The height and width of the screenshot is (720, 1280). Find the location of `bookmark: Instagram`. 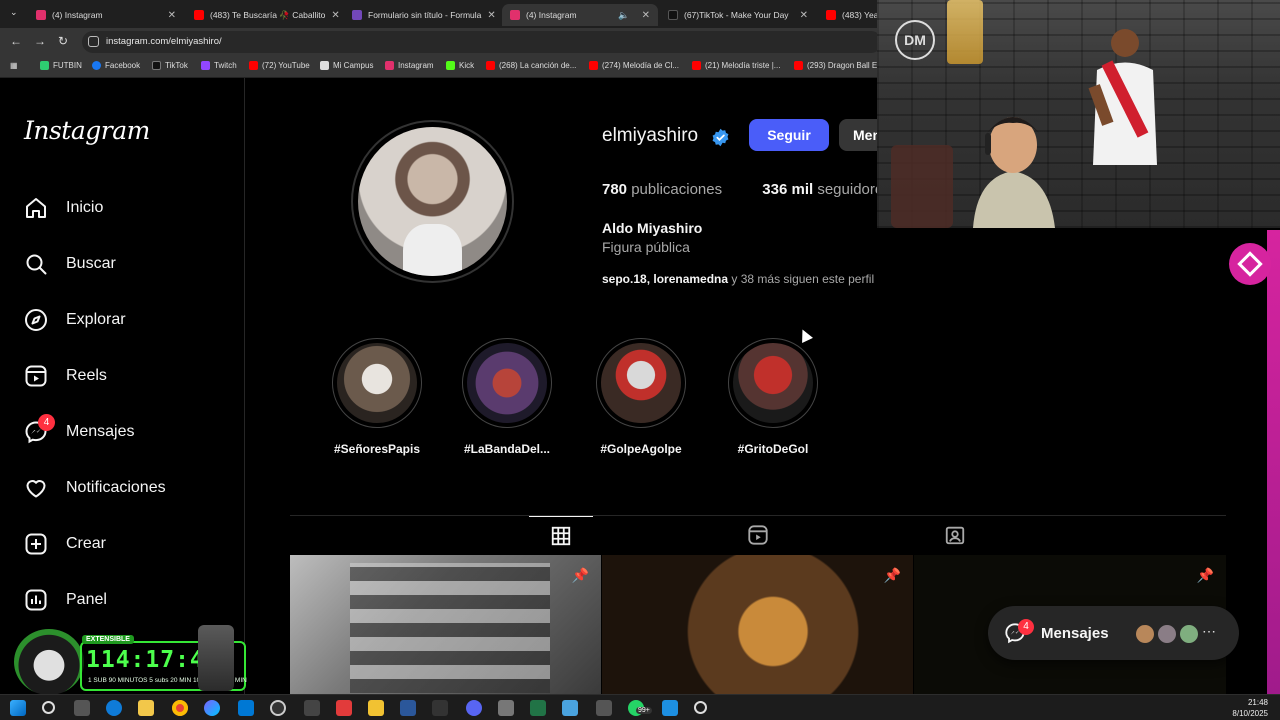

bookmark: Instagram is located at coordinates (409, 65).